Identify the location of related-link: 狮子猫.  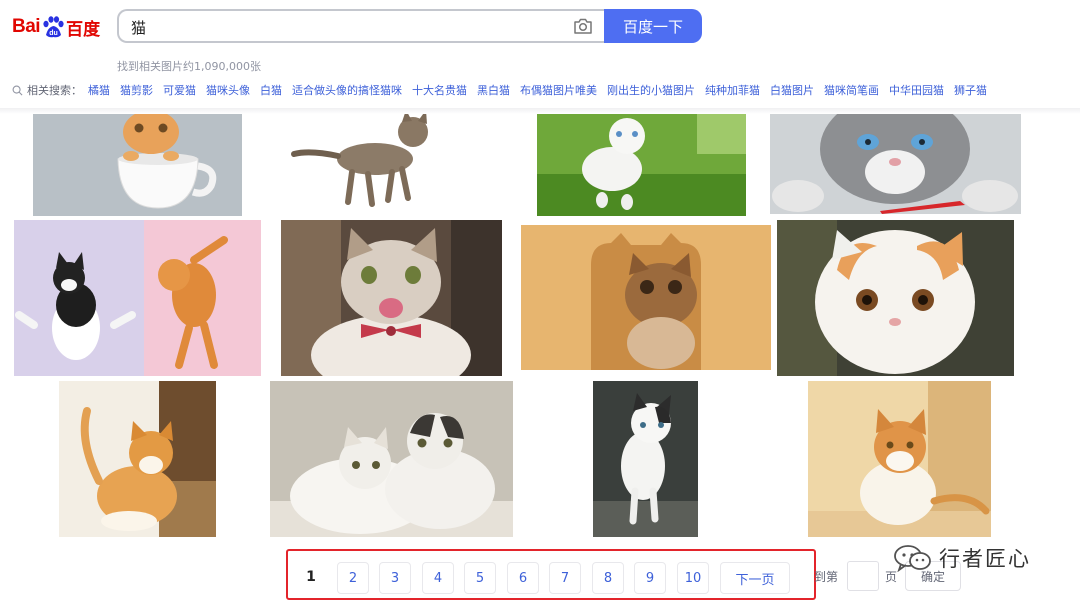
(970, 90).